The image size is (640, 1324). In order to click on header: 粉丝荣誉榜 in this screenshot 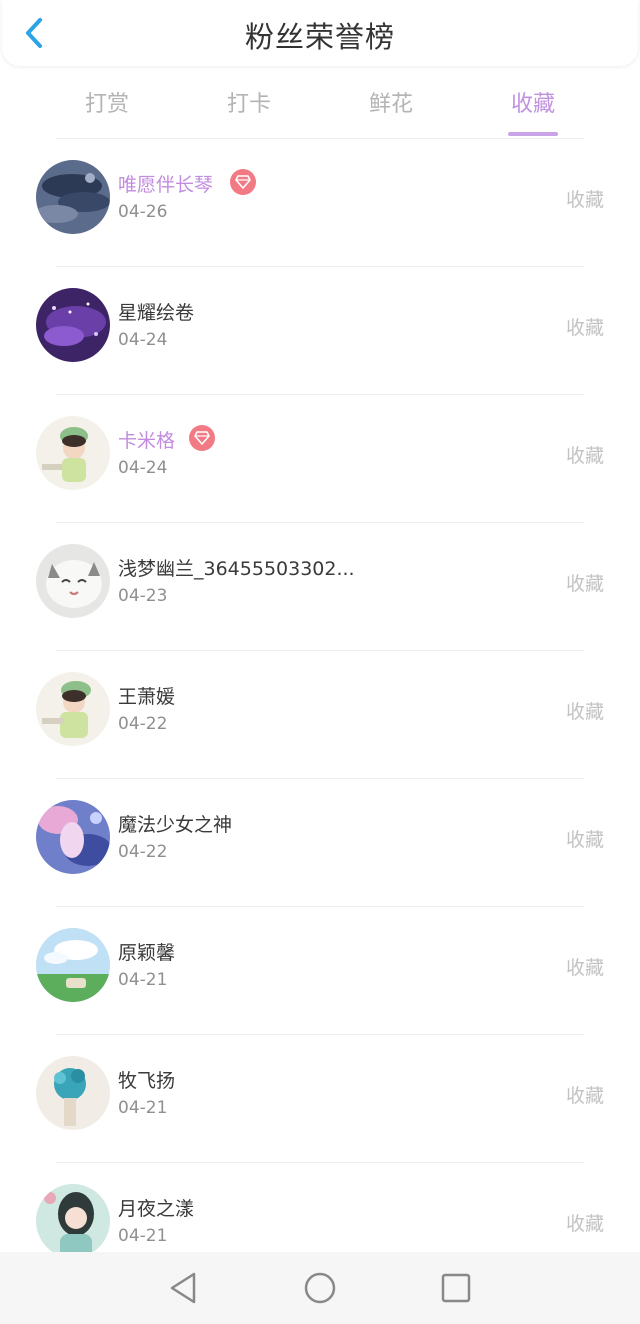, I will do `click(320, 33)`.